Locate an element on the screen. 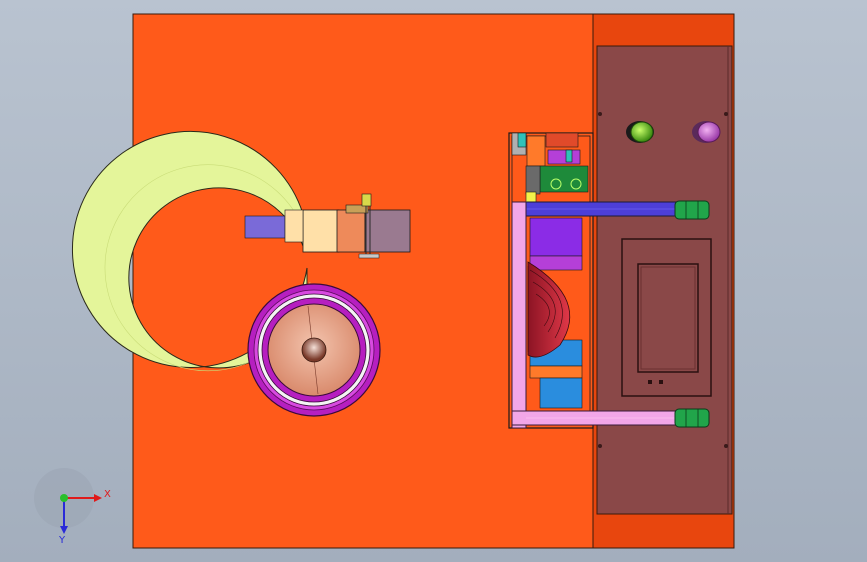 The height and width of the screenshot is (562, 867). rail-end-cap-top is located at coordinates (692, 210).